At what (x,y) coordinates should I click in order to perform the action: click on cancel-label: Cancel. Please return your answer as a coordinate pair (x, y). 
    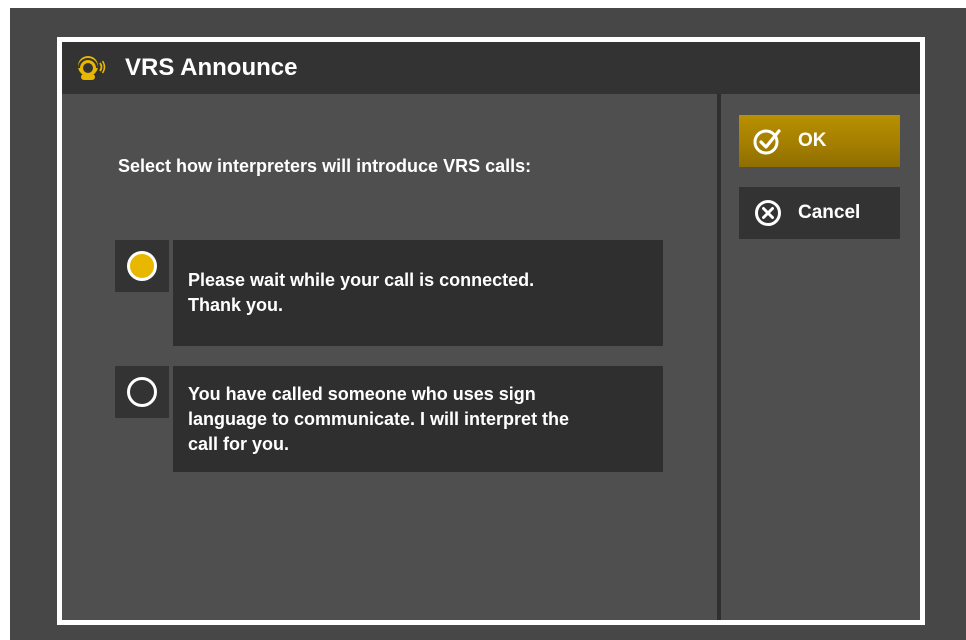
    Looking at the image, I should click on (829, 212).